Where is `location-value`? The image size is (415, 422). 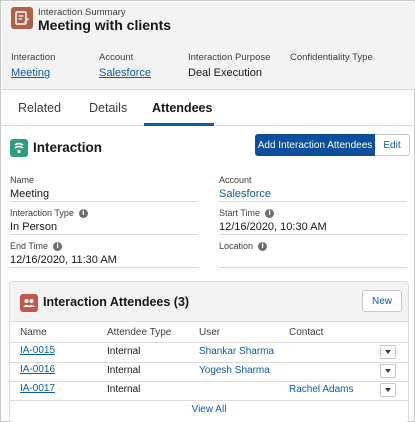 location-value is located at coordinates (313, 261).